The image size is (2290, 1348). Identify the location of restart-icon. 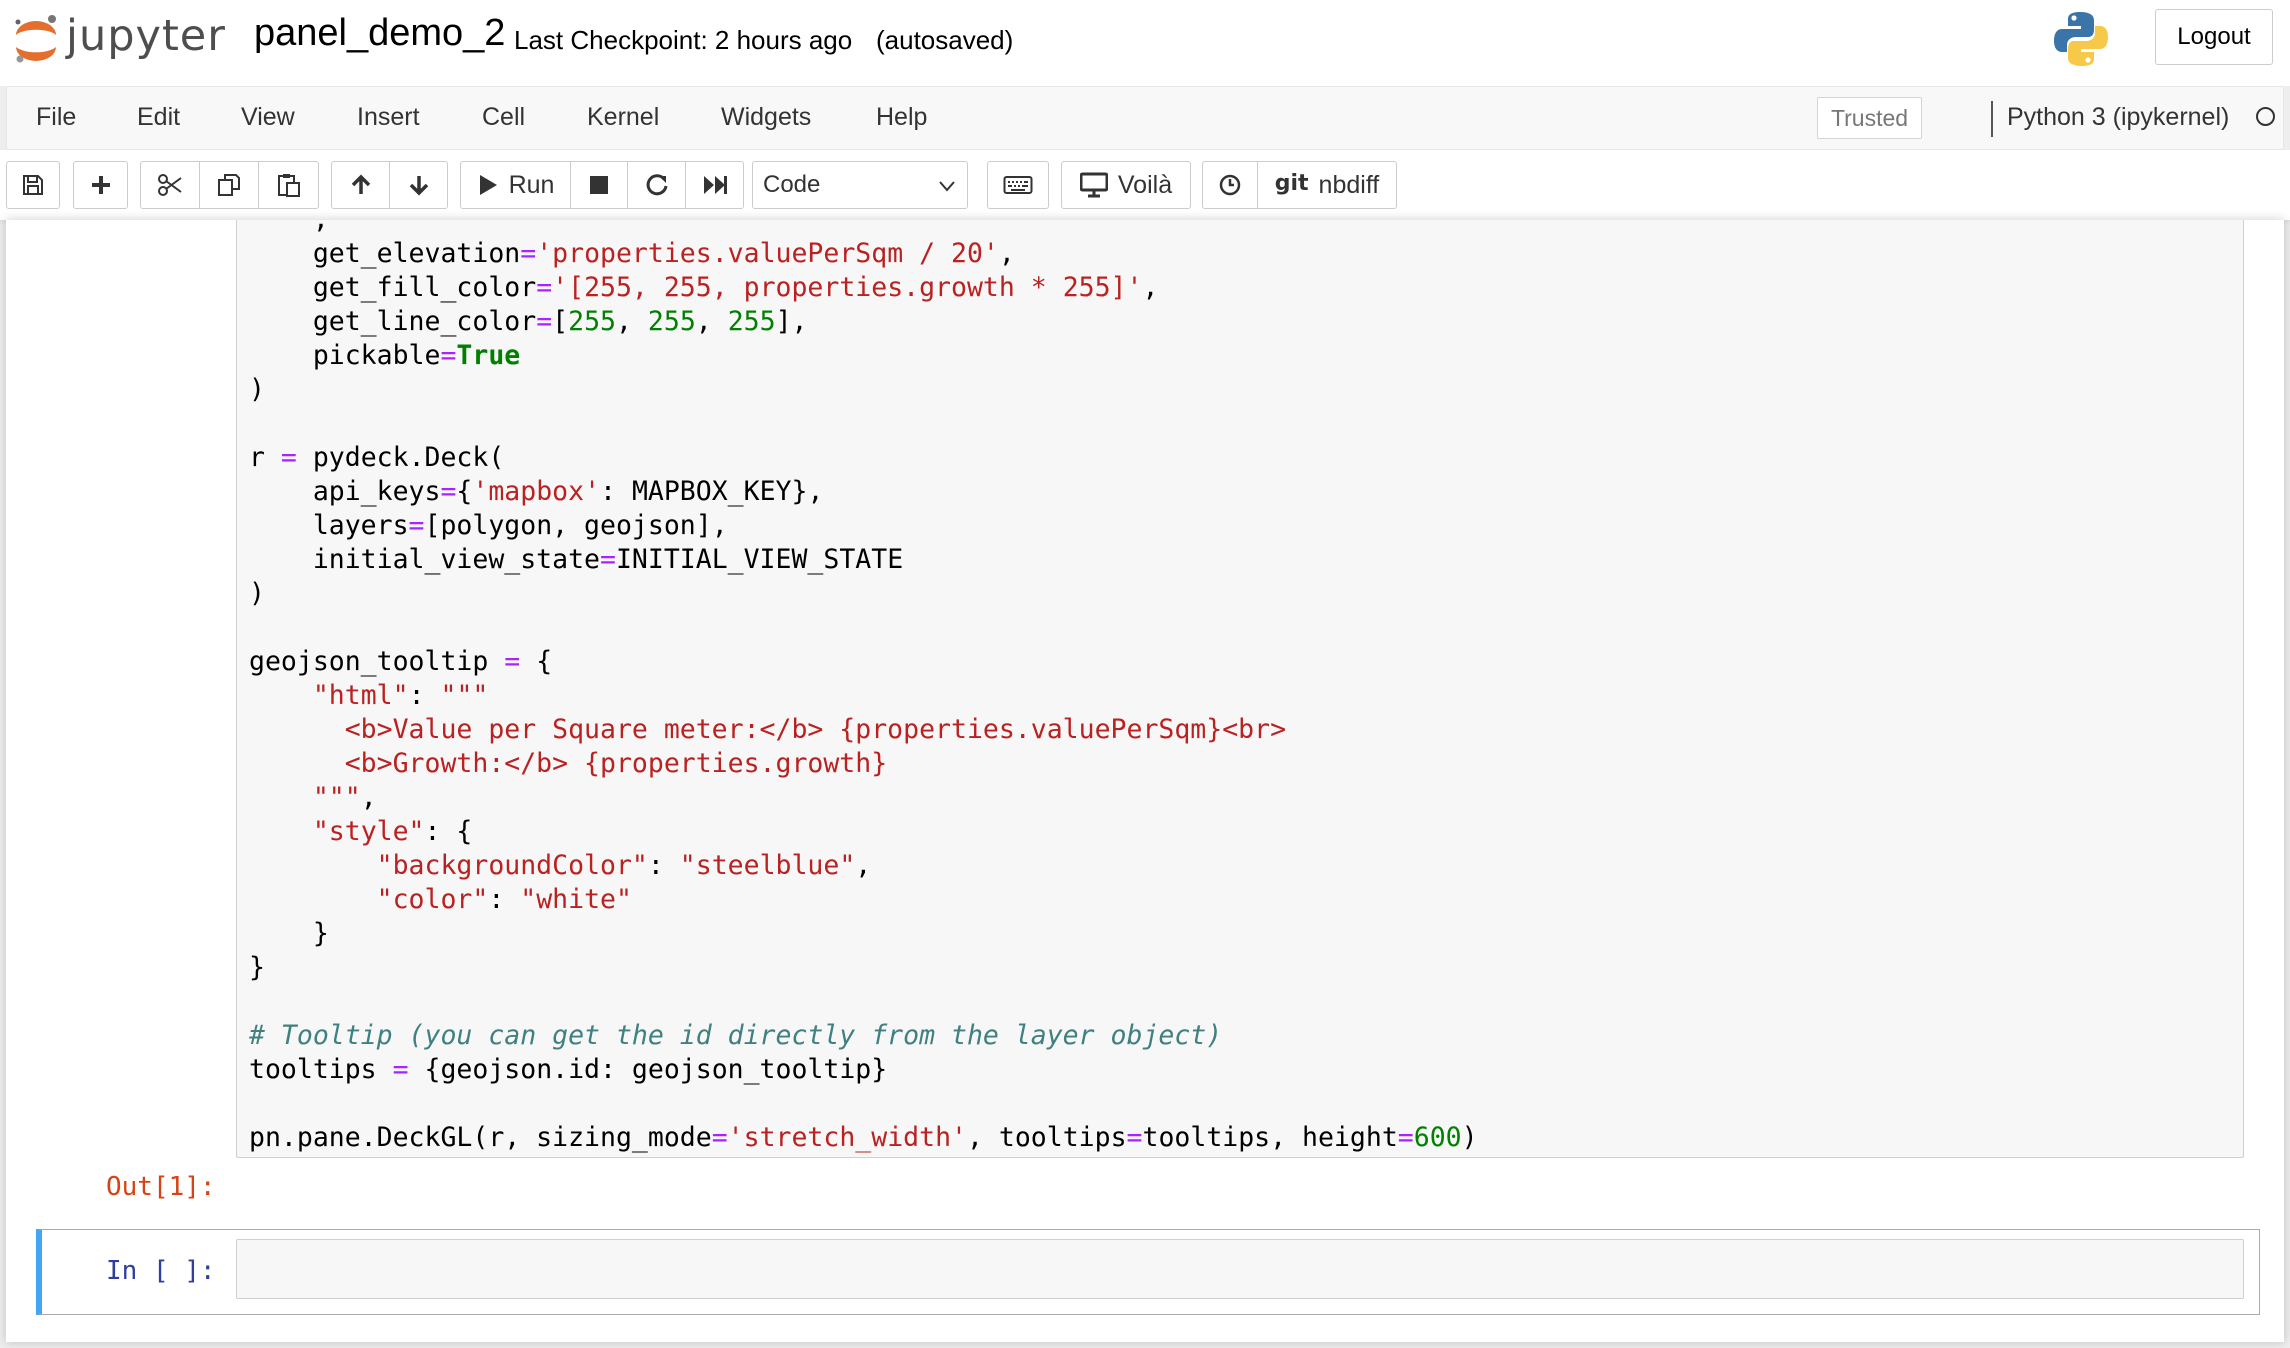
(656, 185).